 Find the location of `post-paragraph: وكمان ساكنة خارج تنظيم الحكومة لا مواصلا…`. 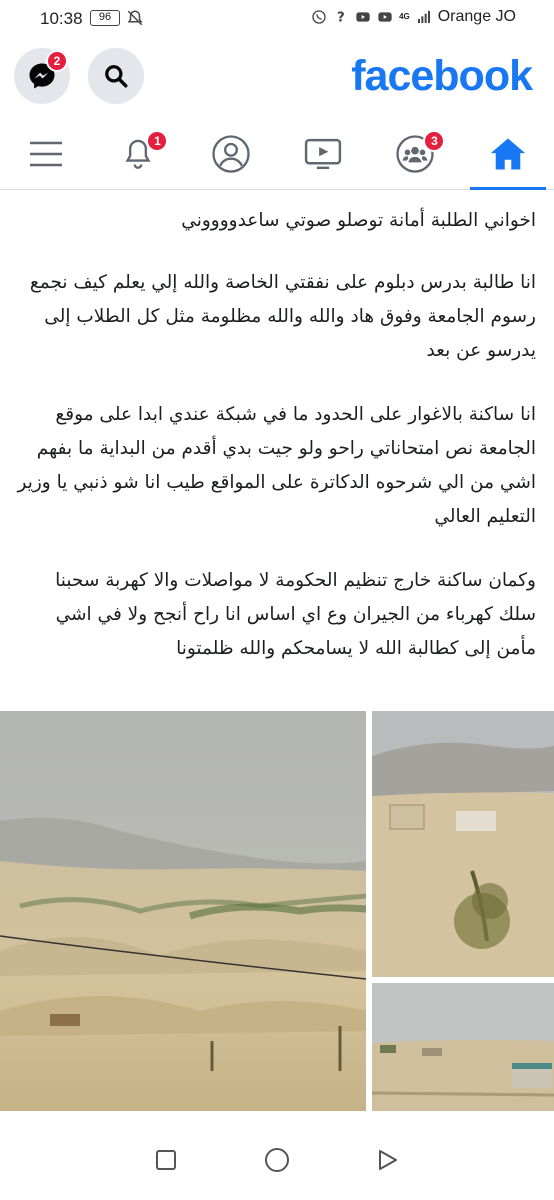

post-paragraph: وكمان ساكنة خارج تنظيم الحكومة لا مواصلا… is located at coordinates (295, 614).